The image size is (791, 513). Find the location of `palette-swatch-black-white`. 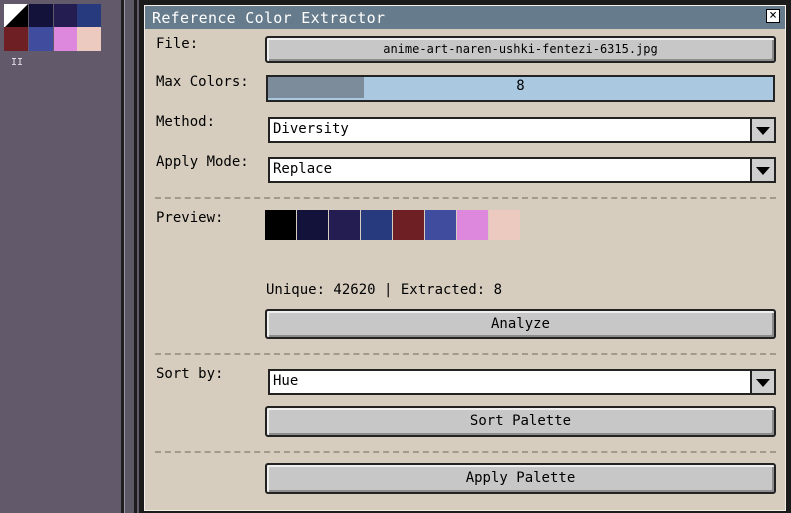

palette-swatch-black-white is located at coordinates (16, 16).